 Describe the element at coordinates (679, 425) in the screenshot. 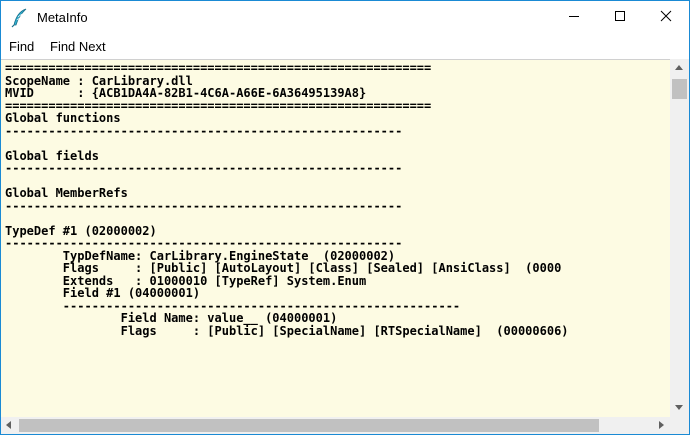

I see `scrollbar-corner` at that location.